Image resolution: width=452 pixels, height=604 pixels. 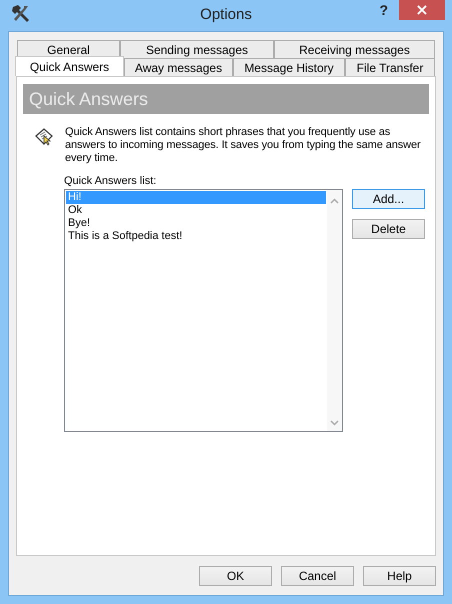 I want to click on note-pencil-icon, so click(x=44, y=137).